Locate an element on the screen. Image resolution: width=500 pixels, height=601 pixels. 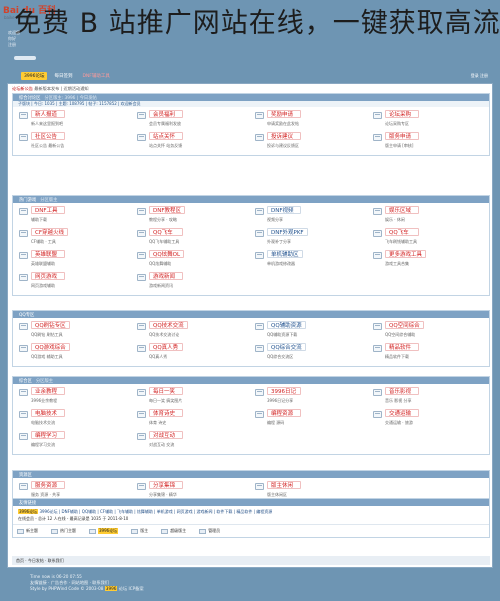
forum-item: 网页游戏 网页游戏辅助 is located at coordinates (74, 282).